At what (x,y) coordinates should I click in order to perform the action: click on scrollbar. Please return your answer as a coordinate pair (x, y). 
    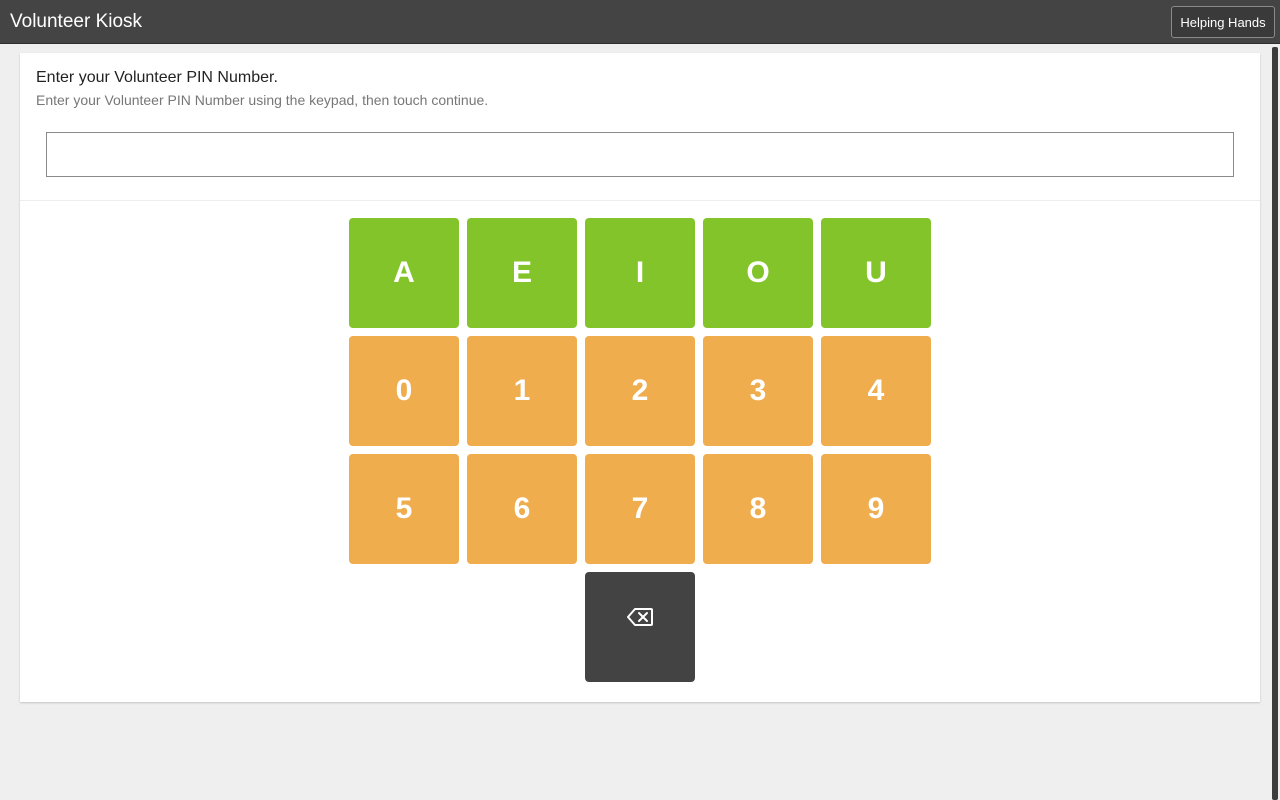
    Looking at the image, I should click on (1275, 423).